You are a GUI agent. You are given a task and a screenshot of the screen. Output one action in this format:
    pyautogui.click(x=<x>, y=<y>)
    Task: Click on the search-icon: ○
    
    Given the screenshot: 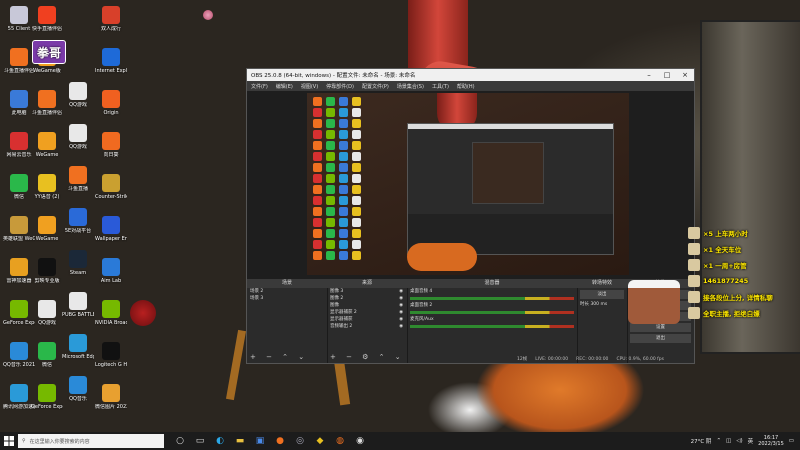 What is the action you would take?
    pyautogui.click(x=180, y=441)
    